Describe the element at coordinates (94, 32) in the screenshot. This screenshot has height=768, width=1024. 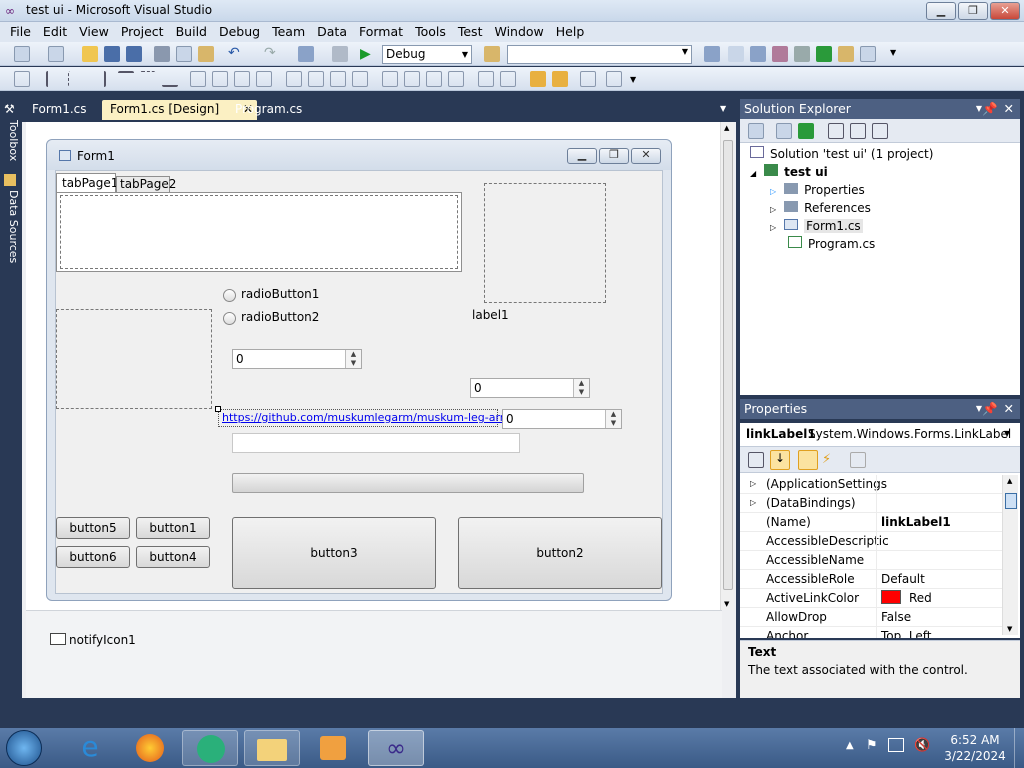
I see `menu-view: View` at that location.